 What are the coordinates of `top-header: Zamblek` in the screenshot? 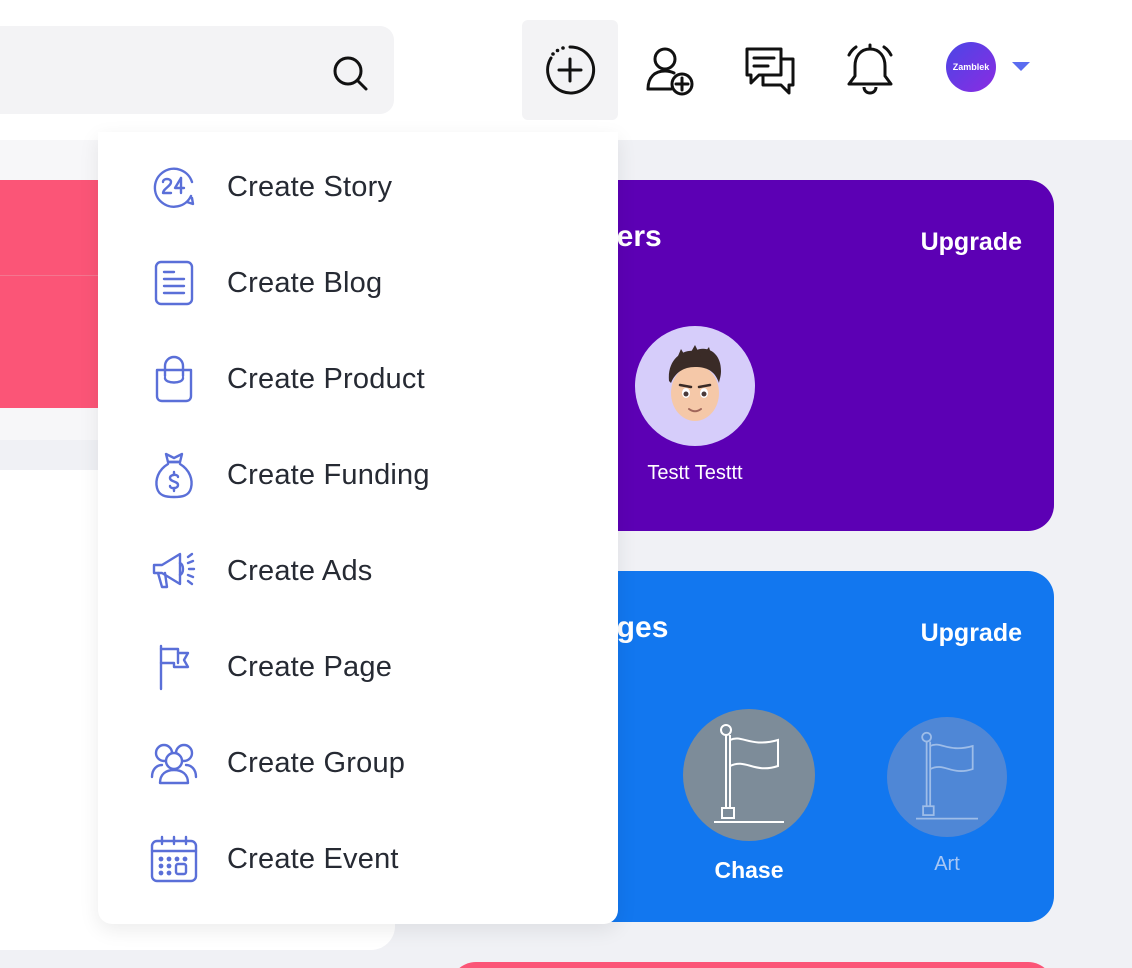 It's located at (566, 70).